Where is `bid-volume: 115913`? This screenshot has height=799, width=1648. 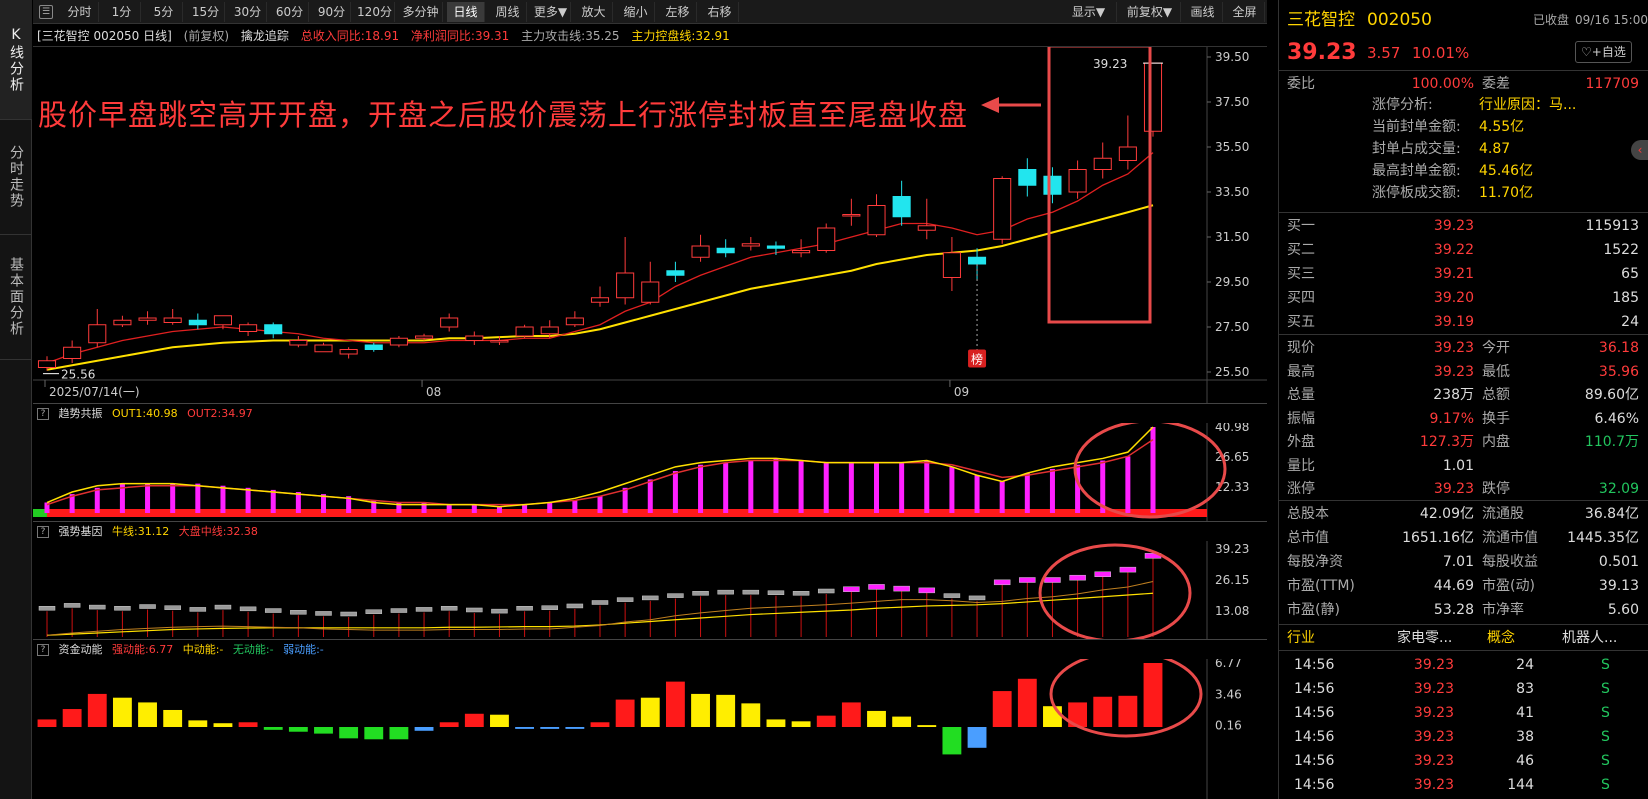 bid-volume: 115913 is located at coordinates (1612, 226).